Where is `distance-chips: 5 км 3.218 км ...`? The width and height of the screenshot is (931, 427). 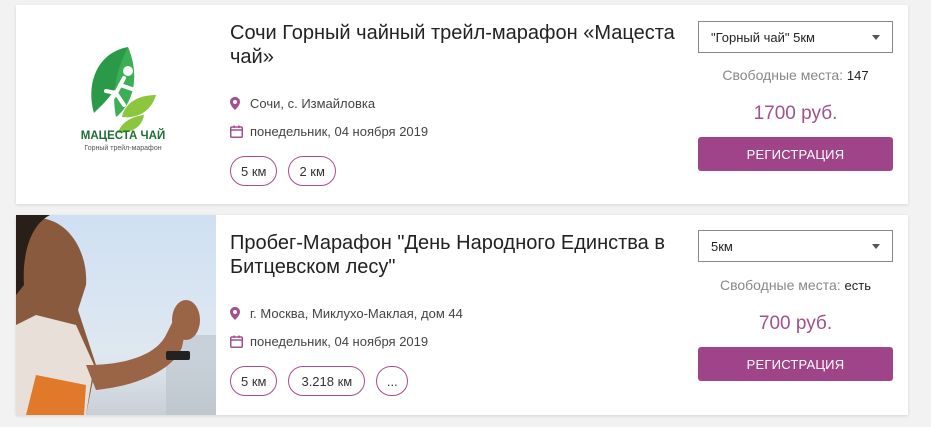
distance-chips: 5 км 3.218 км ... is located at coordinates (319, 381).